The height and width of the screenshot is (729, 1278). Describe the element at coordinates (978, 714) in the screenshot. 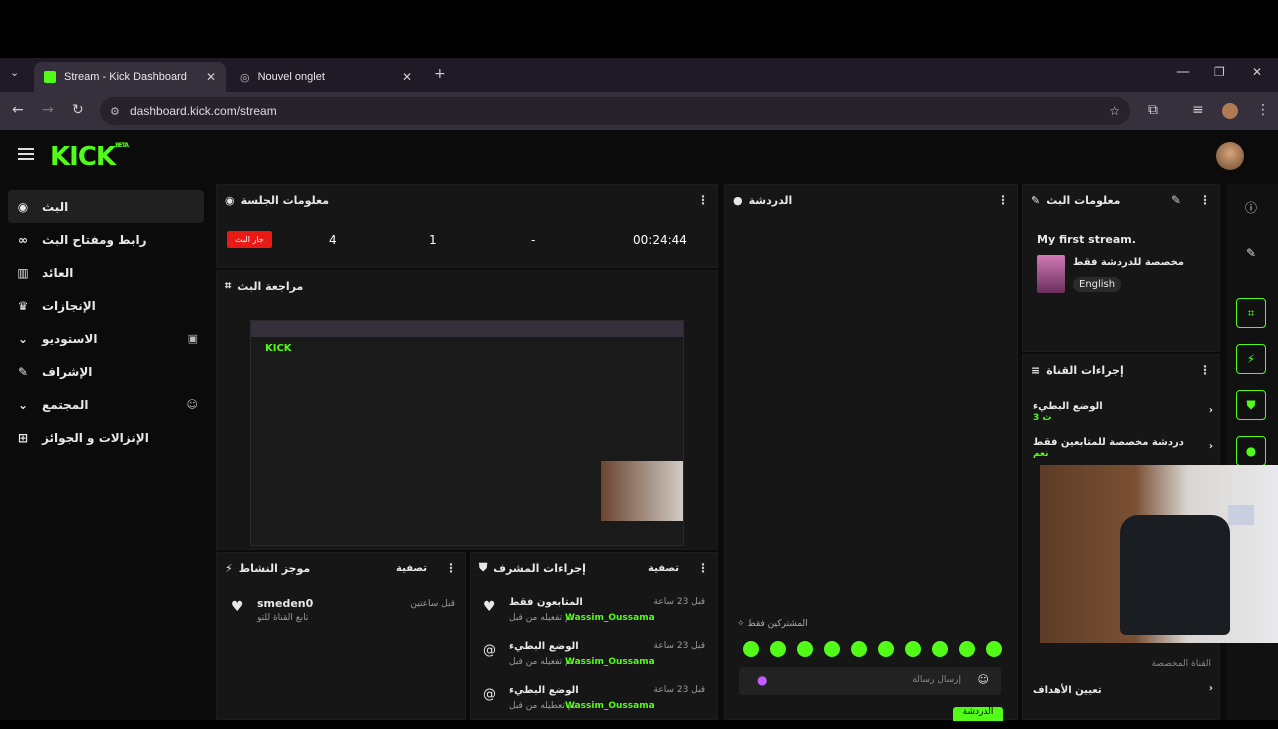

I see `chat-send-button: الدردشة` at that location.